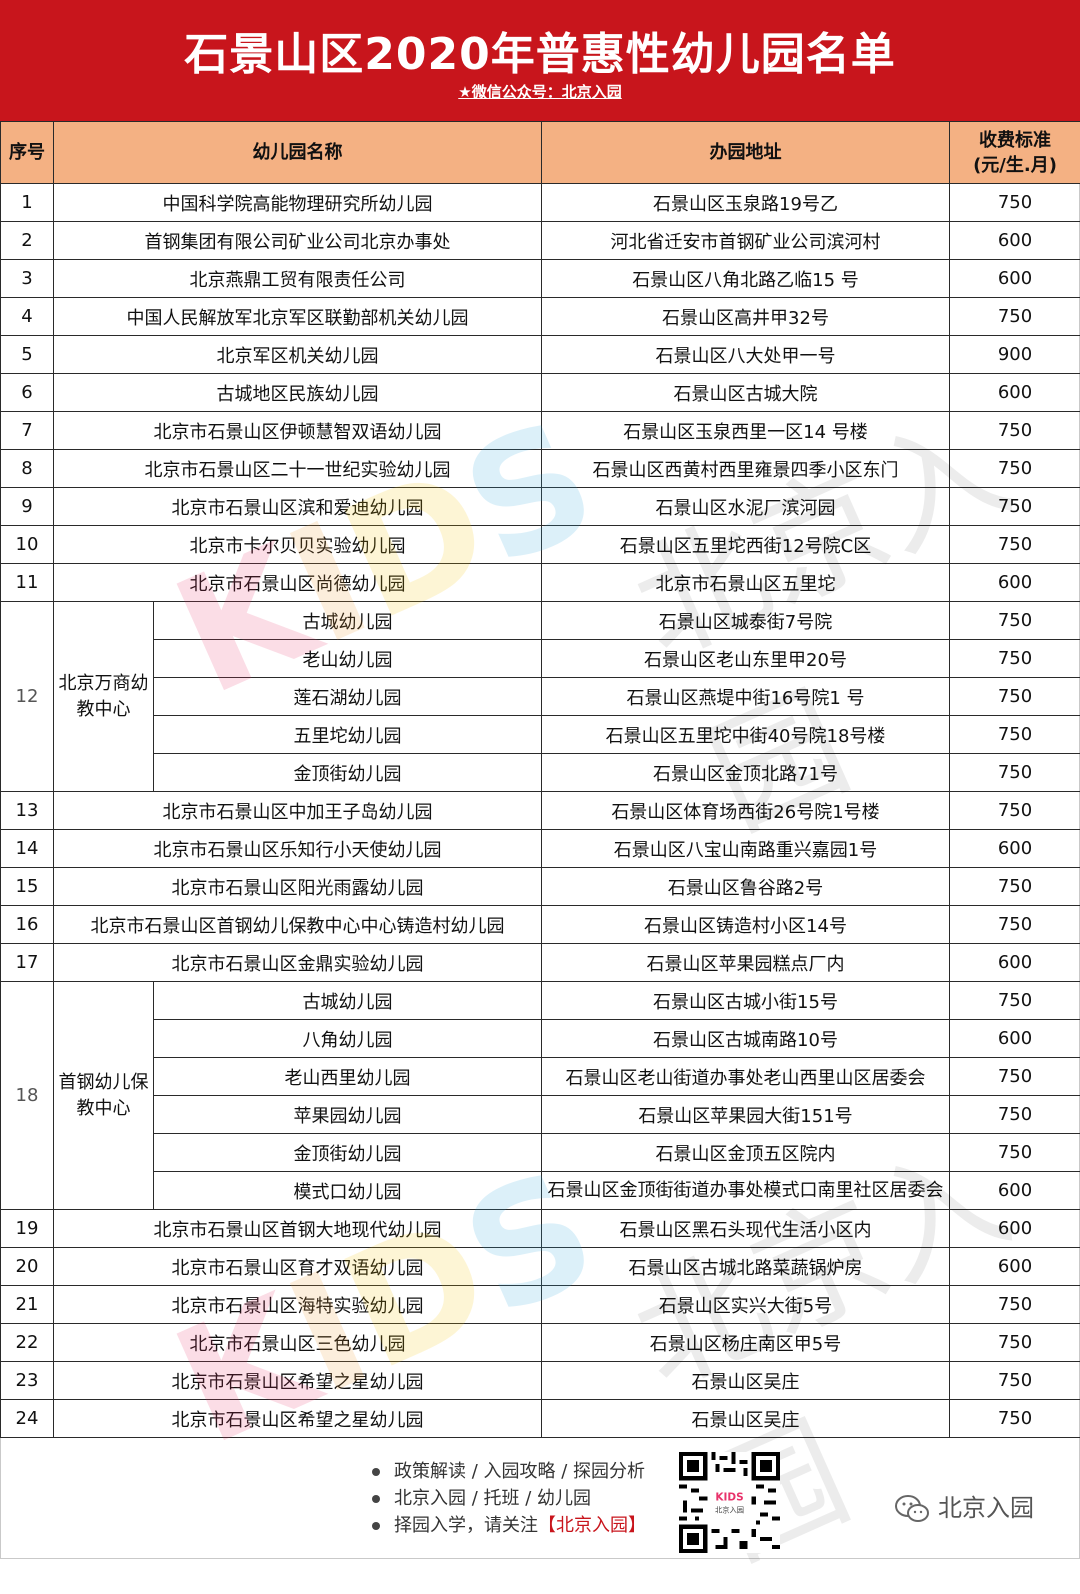  I want to click on row-kindergarten-name: 北京市石景山区首钢幼儿保教中心中心铸造村幼儿园, so click(298, 925).